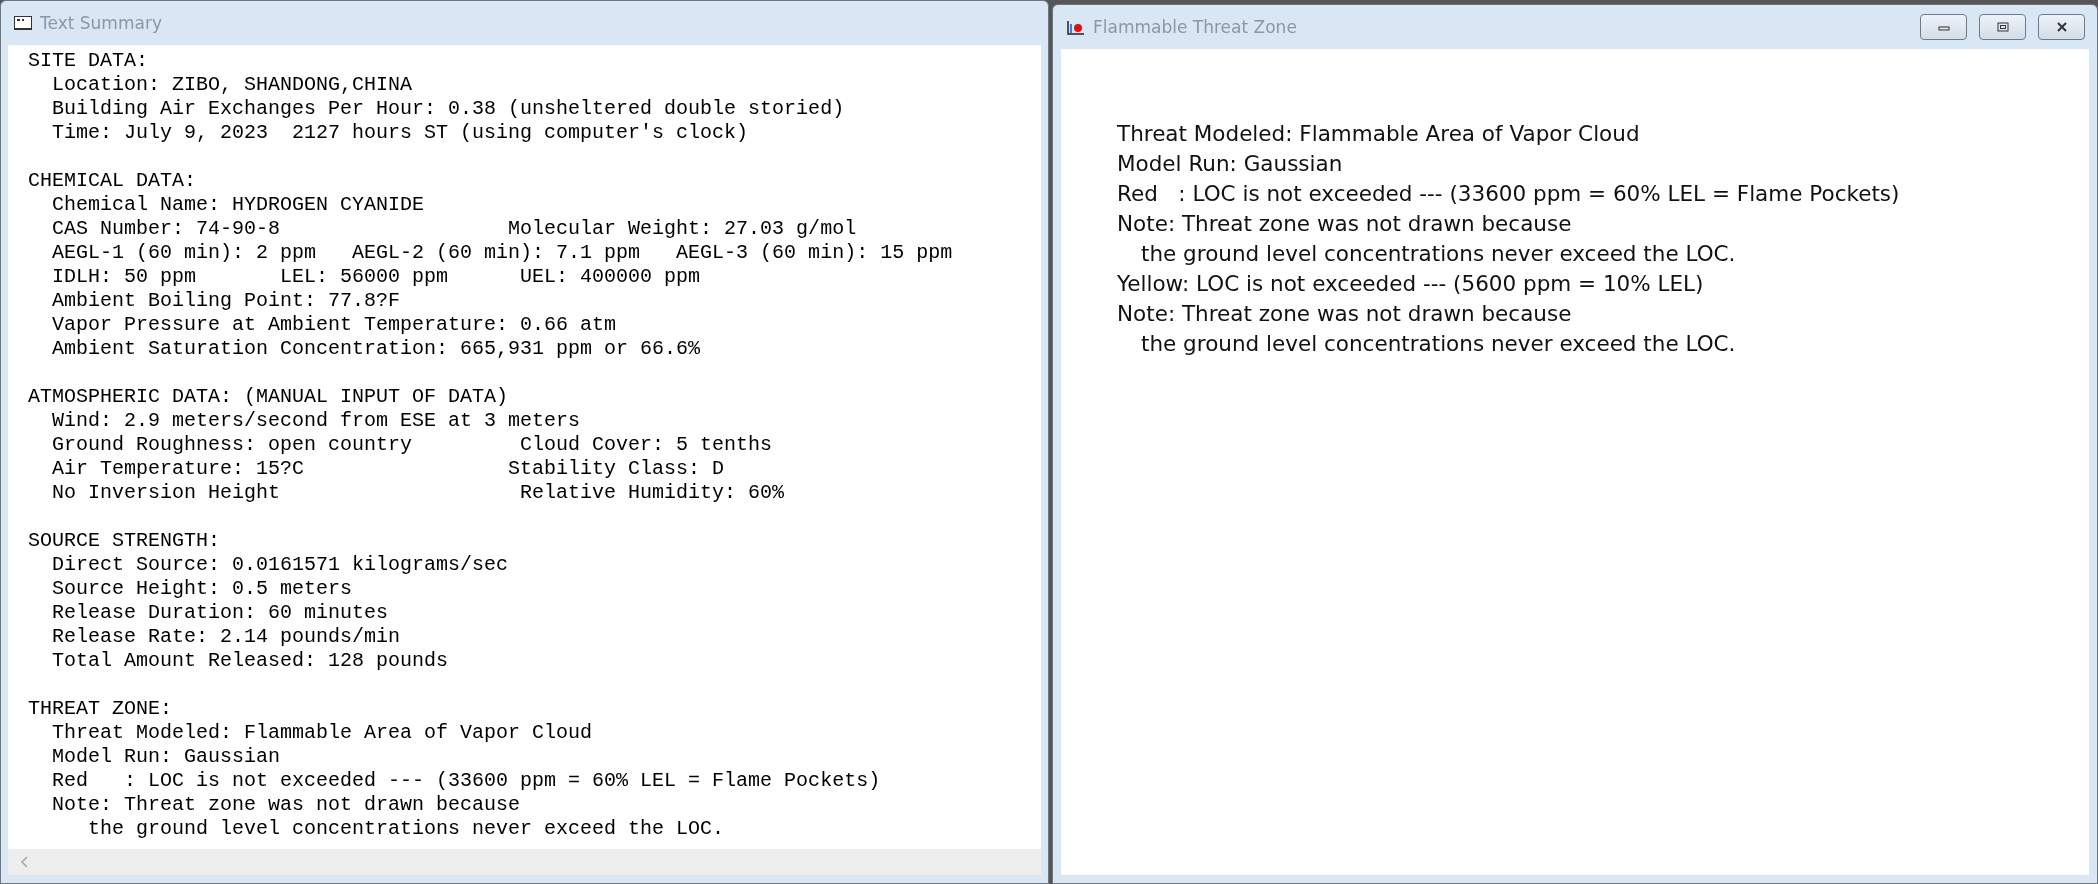 The height and width of the screenshot is (884, 2098). Describe the element at coordinates (502, 253) in the screenshot. I see `summary-line: AEGL-1 (60 min): 2 ppm AEGL-2 (60 min): 7.1 ppm AEGL-3 (60 min): 15 ppm` at that location.